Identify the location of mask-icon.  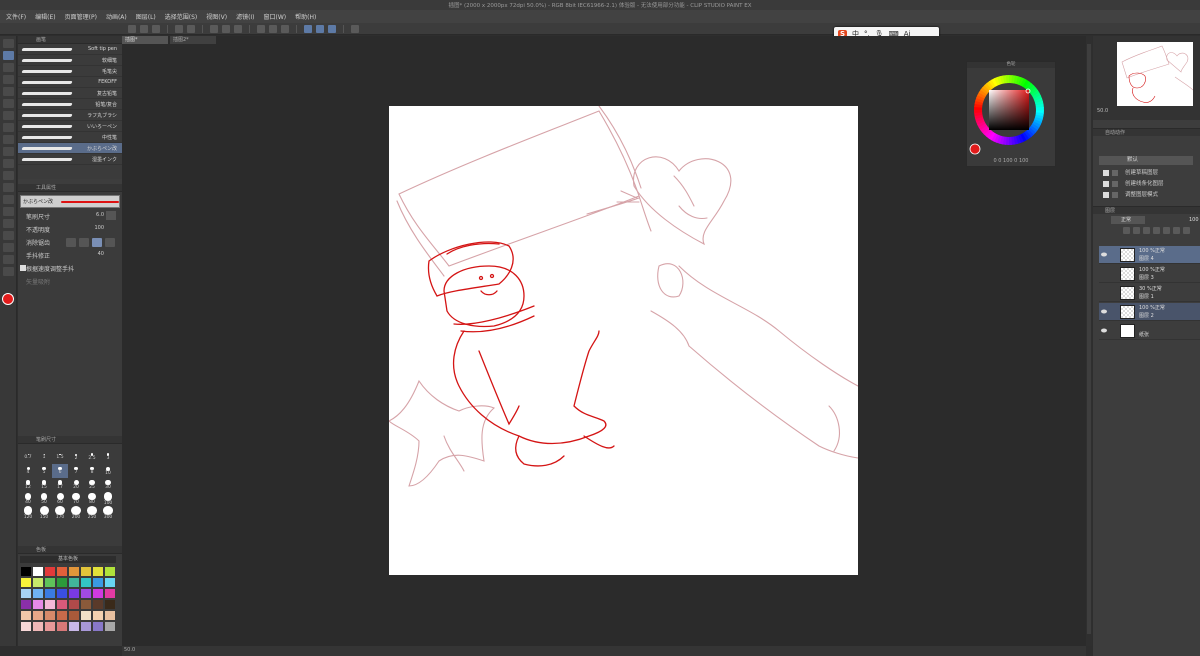
(1166, 230).